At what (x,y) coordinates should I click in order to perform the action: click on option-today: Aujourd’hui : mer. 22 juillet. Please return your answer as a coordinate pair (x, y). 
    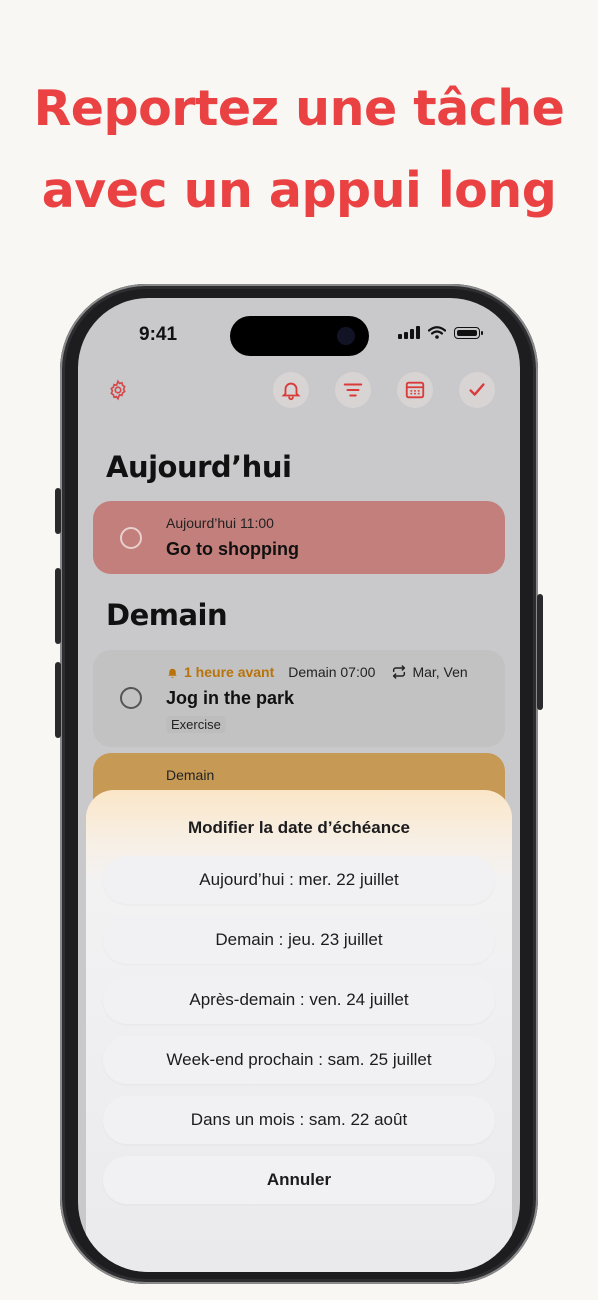
    Looking at the image, I should click on (299, 880).